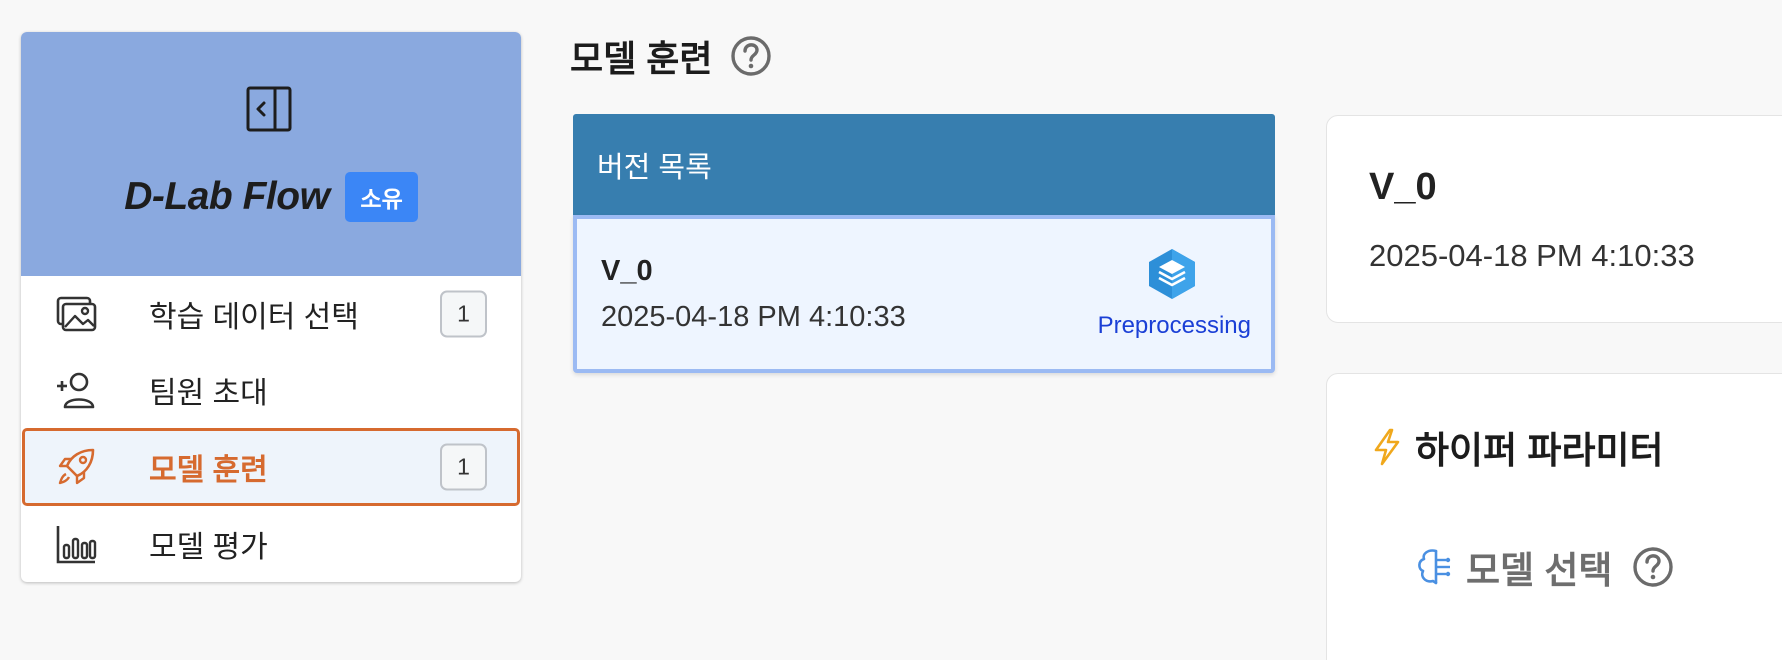  What do you see at coordinates (1554, 516) in the screenshot?
I see `hyperparameter-card: 하이퍼 파라미터 모델 선택` at bounding box center [1554, 516].